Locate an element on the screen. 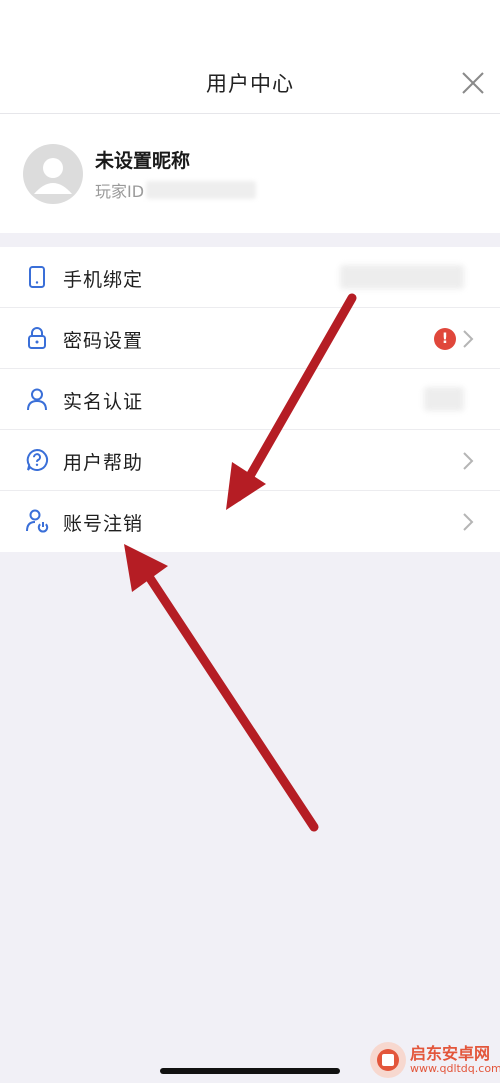 The height and width of the screenshot is (1083, 500). watermark-logo-icon is located at coordinates (388, 1060).